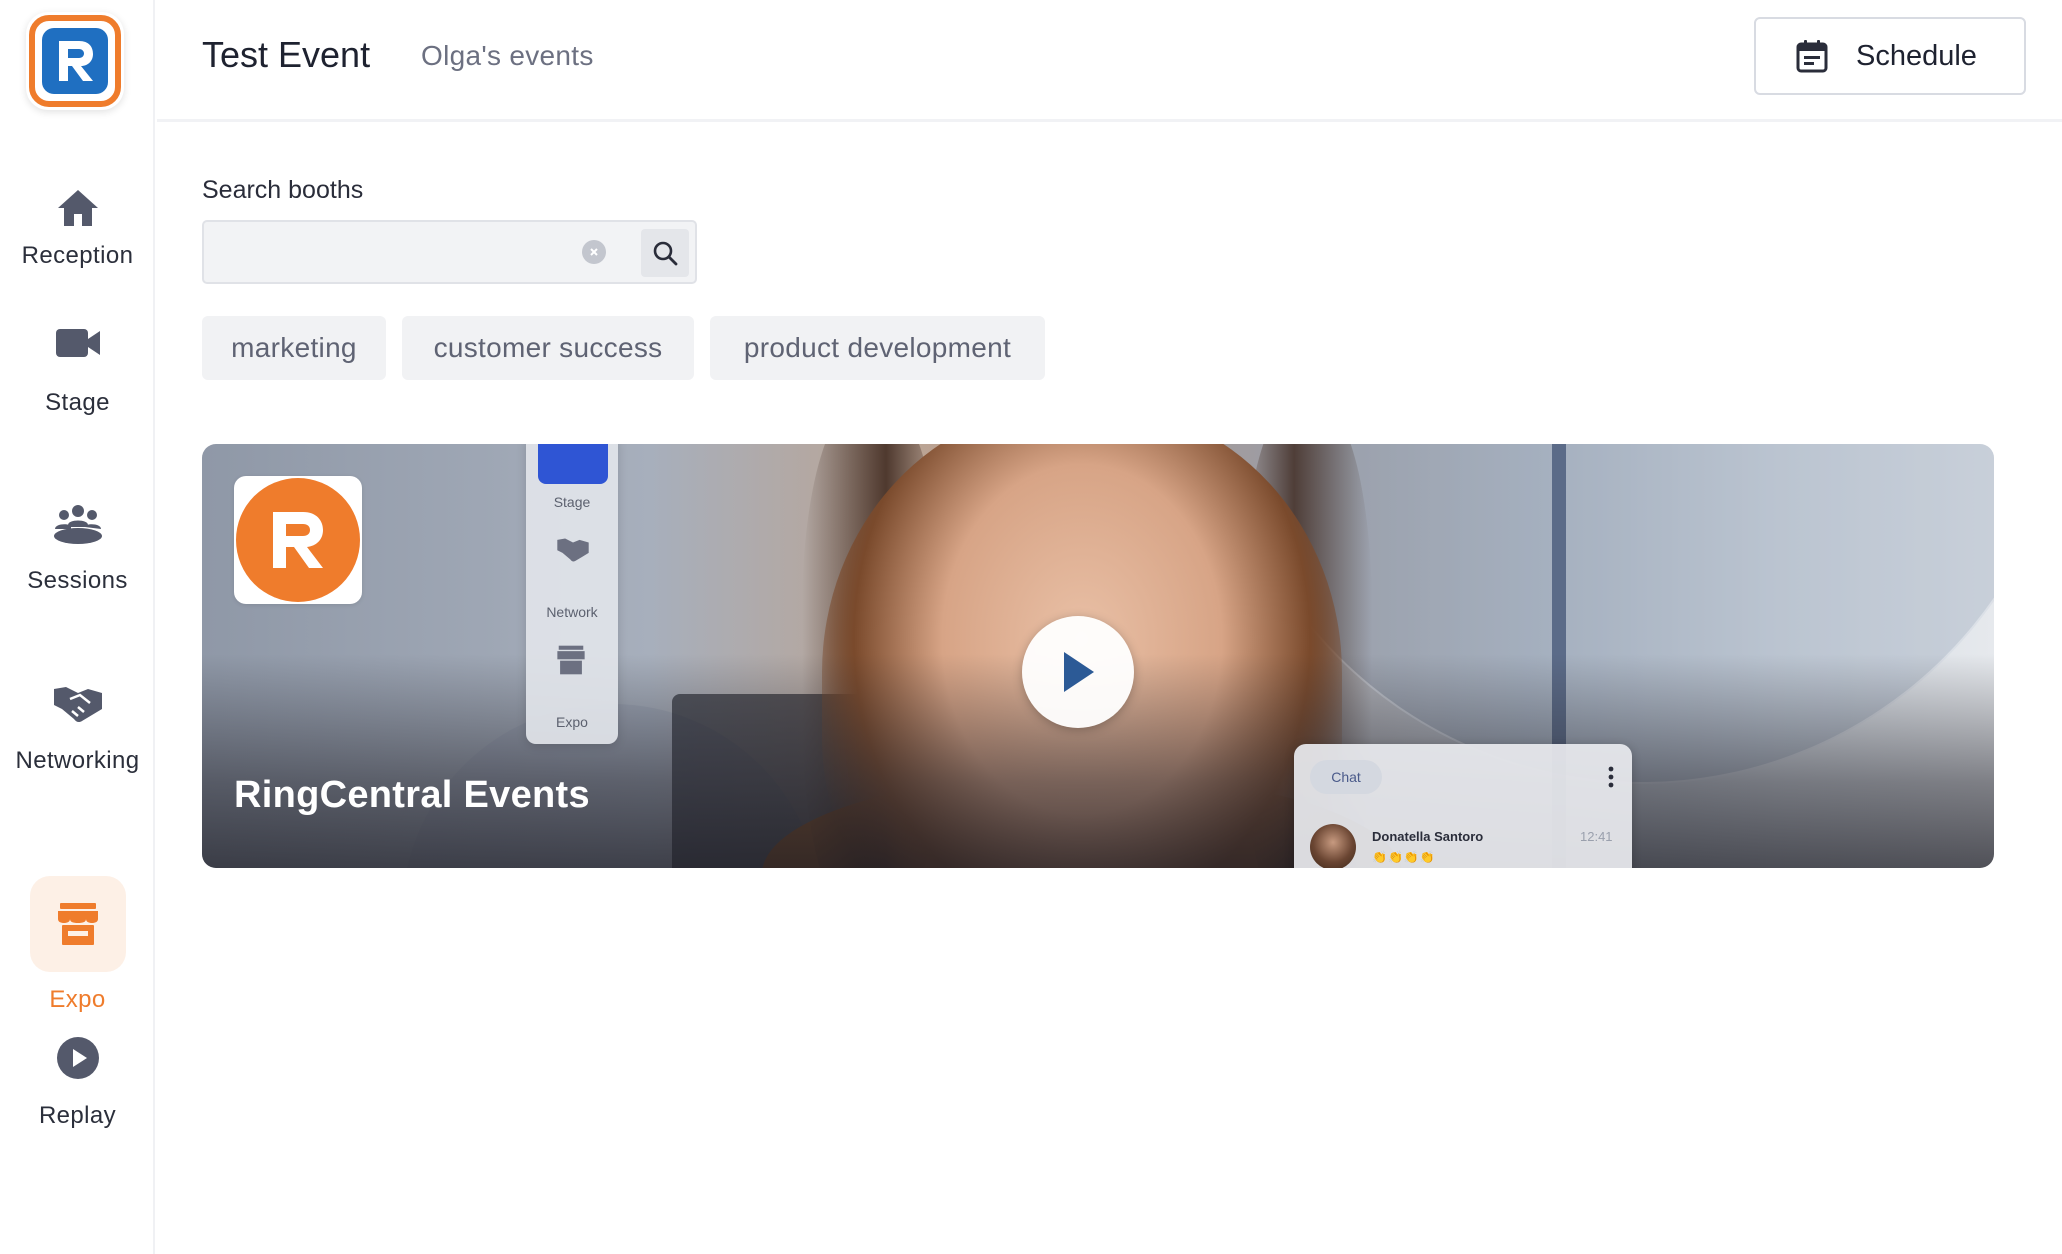 Image resolution: width=2062 pixels, height=1254 pixels. Describe the element at coordinates (572, 502) in the screenshot. I see `mini-nav-label: Stage` at that location.